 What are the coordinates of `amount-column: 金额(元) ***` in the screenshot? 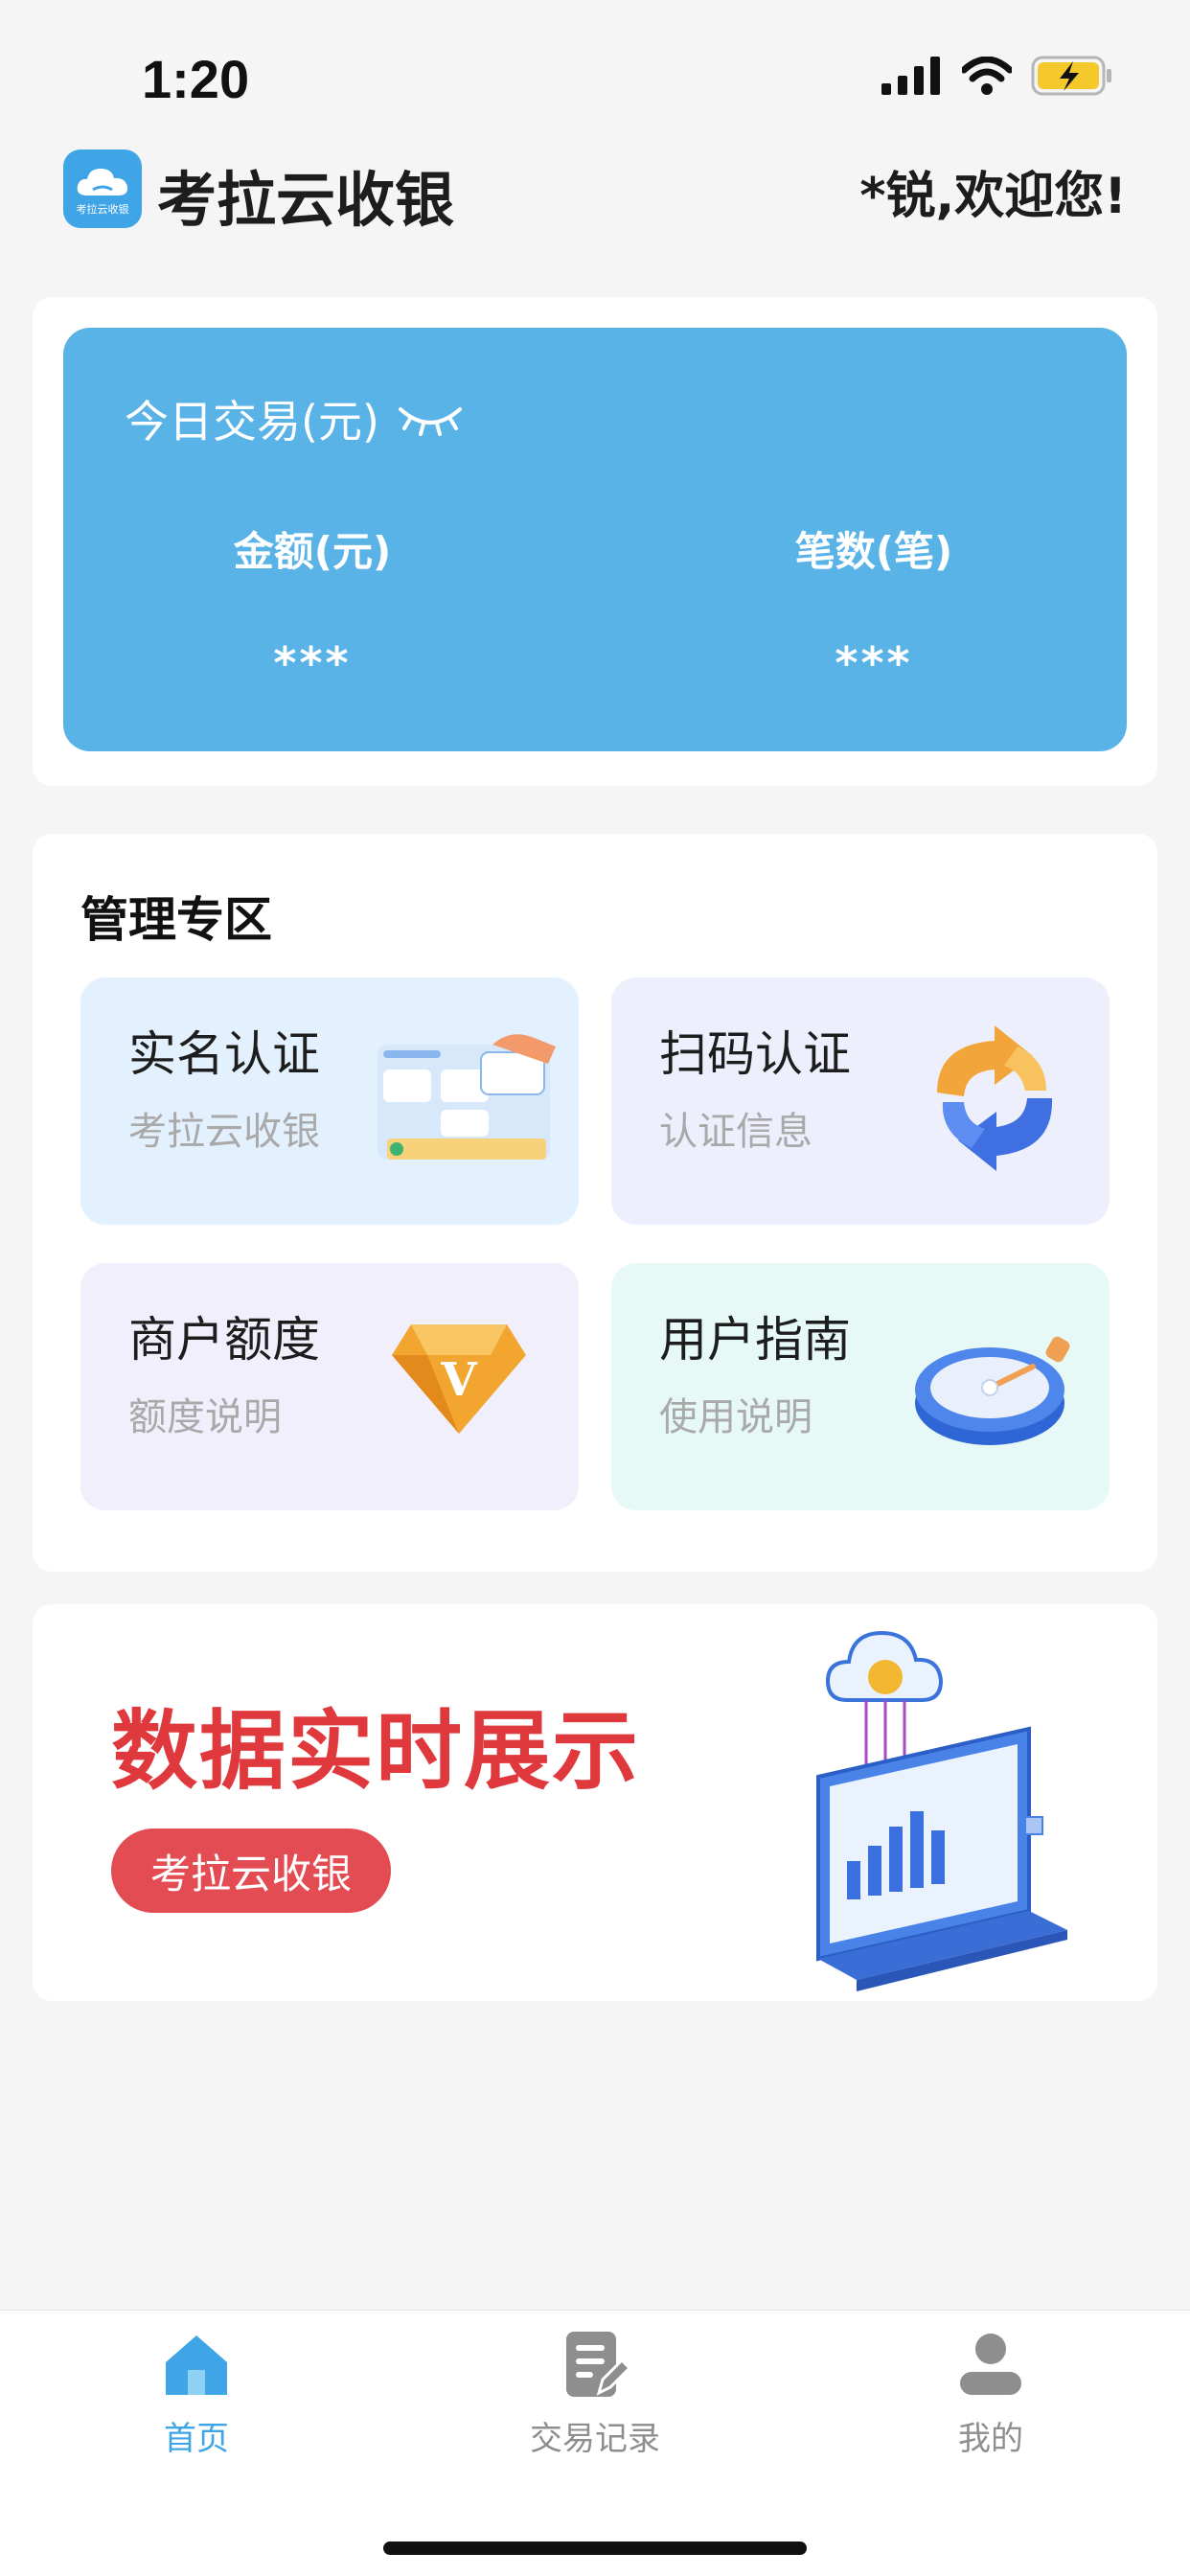 It's located at (312, 604).